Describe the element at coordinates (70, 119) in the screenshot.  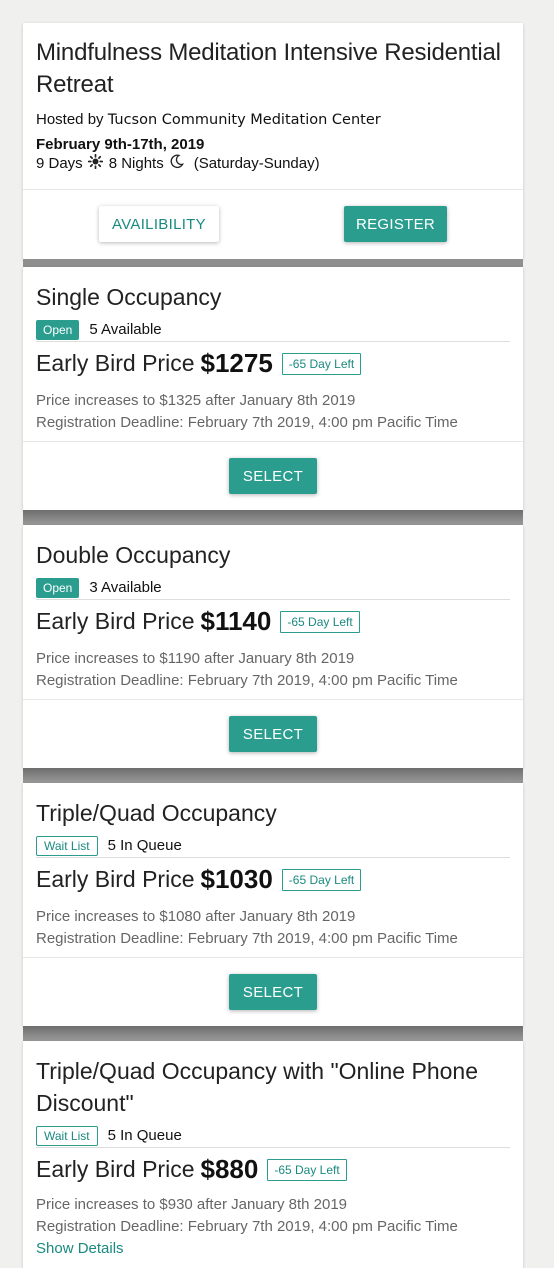
I see `hosted-by-prefix: Hosted by` at that location.